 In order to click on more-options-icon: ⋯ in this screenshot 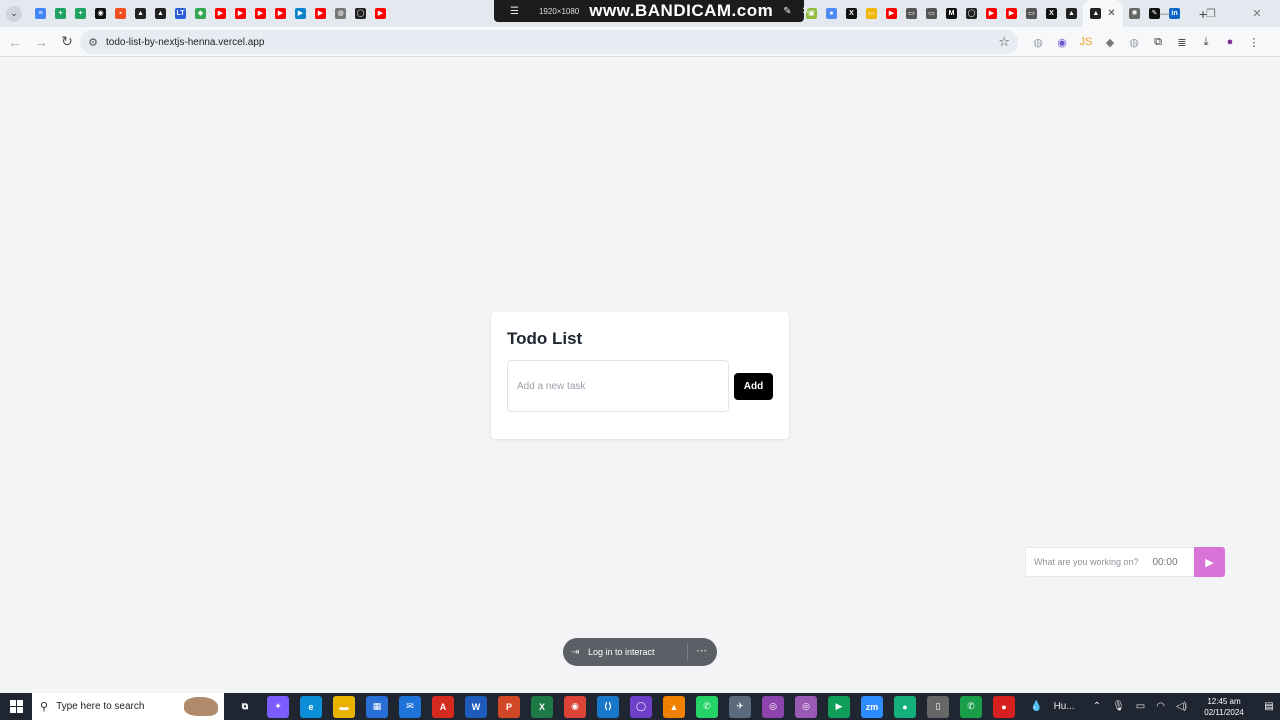, I will do `click(701, 650)`.